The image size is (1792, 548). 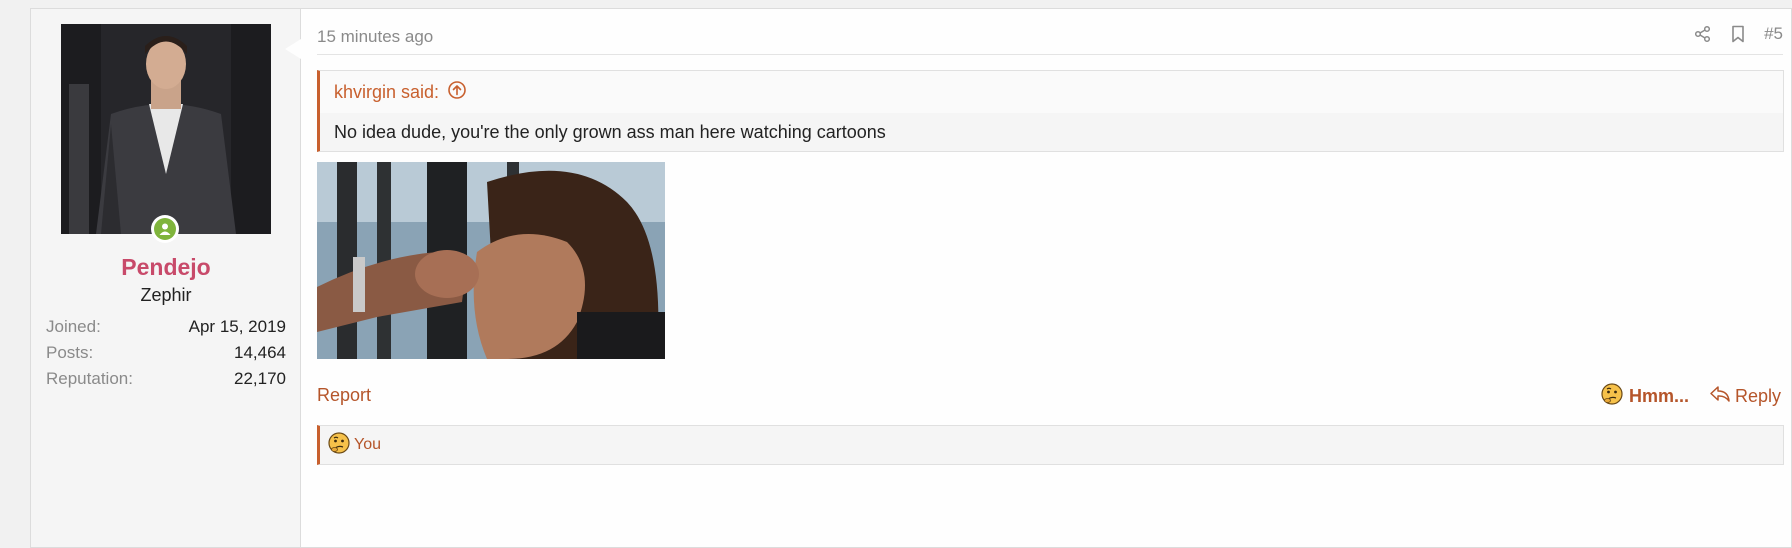 What do you see at coordinates (375, 37) in the screenshot?
I see `post-timestamp: 15 minutes ago` at bounding box center [375, 37].